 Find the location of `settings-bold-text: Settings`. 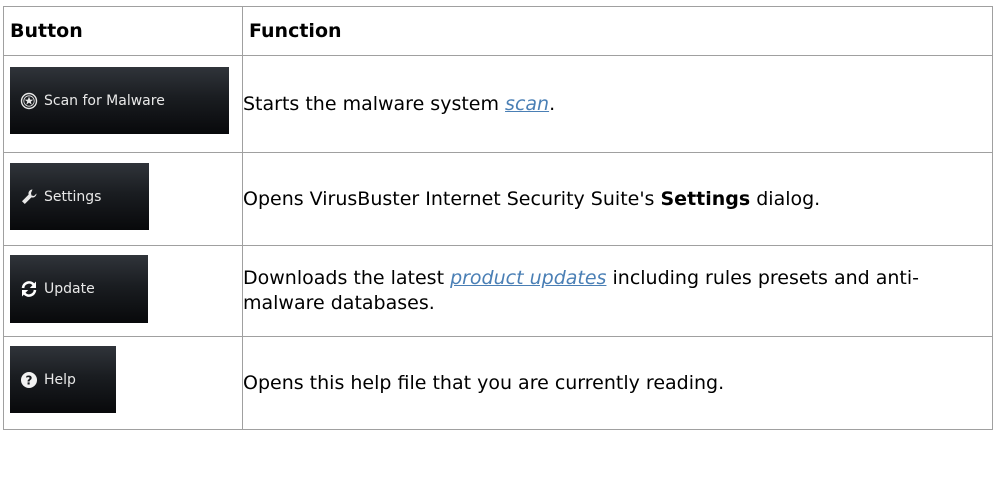

settings-bold-text: Settings is located at coordinates (705, 198).